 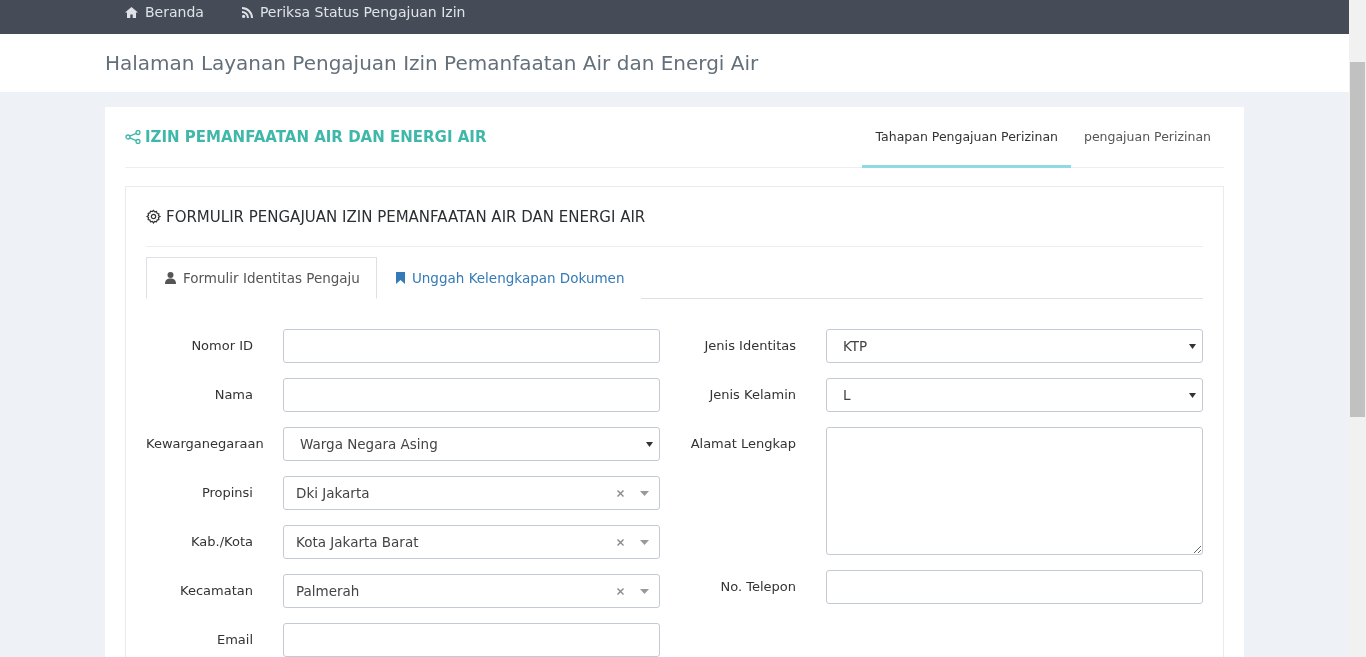 What do you see at coordinates (170, 278) in the screenshot?
I see `user-icon` at bounding box center [170, 278].